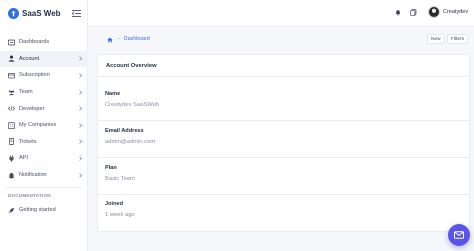 Image resolution: width=474 pixels, height=251 pixels. What do you see at coordinates (29, 58) in the screenshot?
I see `sidebar-item-label: Account` at bounding box center [29, 58].